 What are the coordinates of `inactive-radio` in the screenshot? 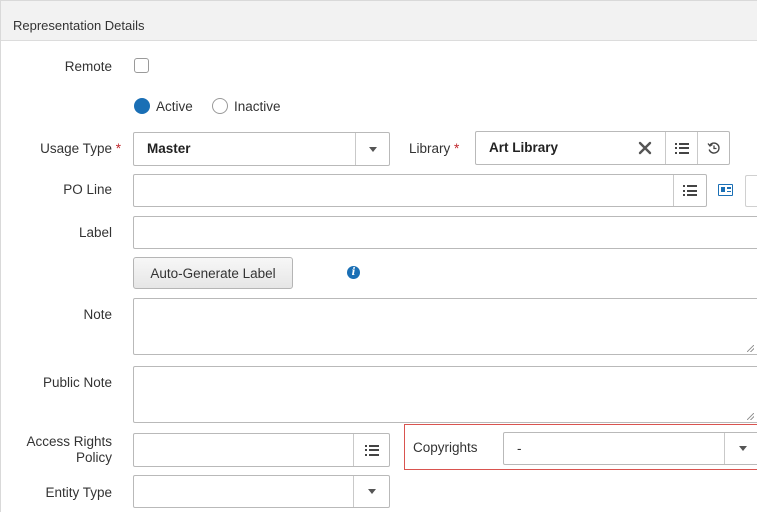 It's located at (220, 106).